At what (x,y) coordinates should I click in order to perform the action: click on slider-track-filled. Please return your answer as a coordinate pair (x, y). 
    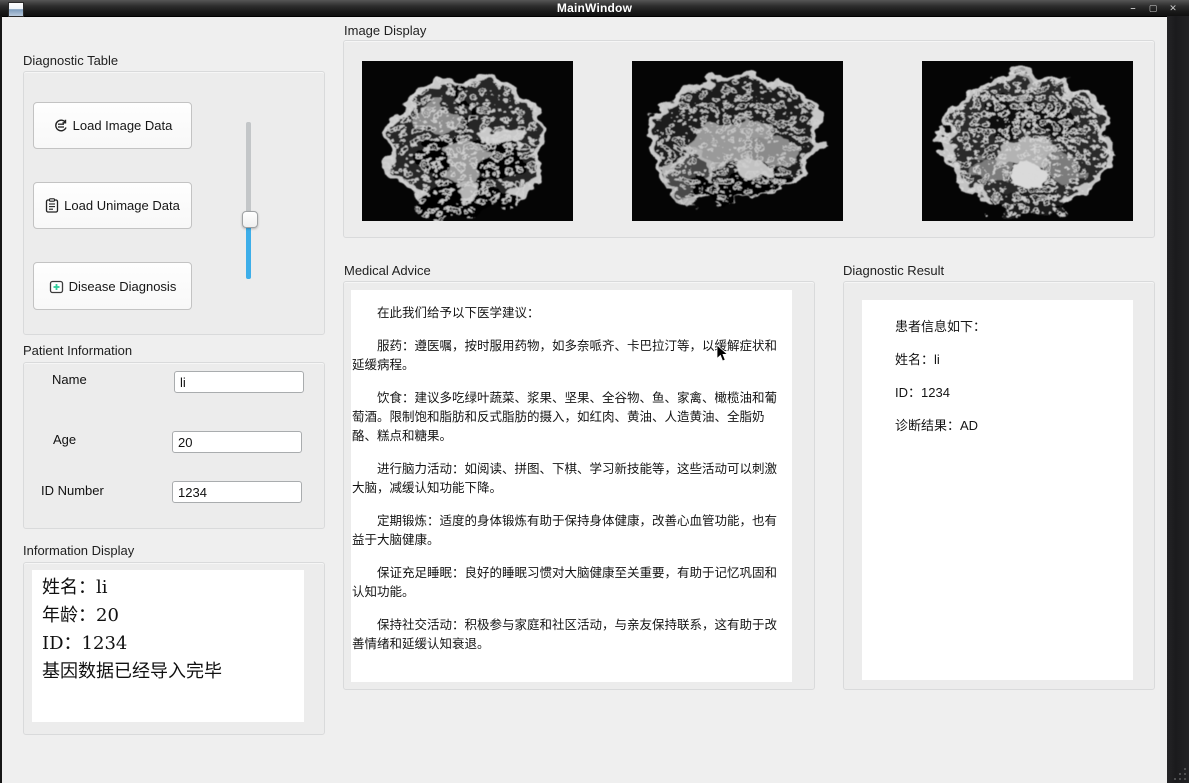
    Looking at the image, I should click on (248, 252).